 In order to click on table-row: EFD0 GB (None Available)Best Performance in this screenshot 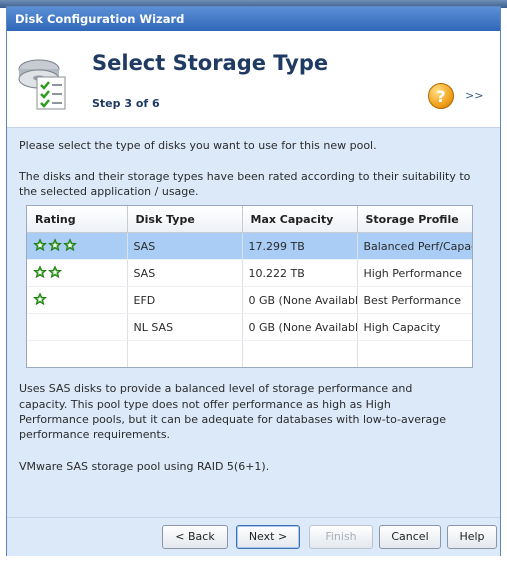, I will do `click(249, 300)`.